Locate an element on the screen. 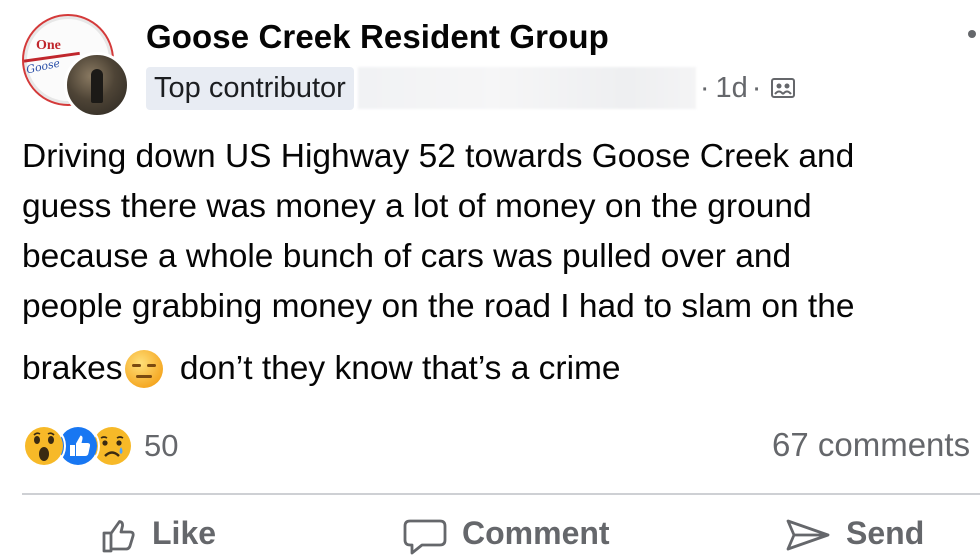  redacted-author-name is located at coordinates (526, 88).